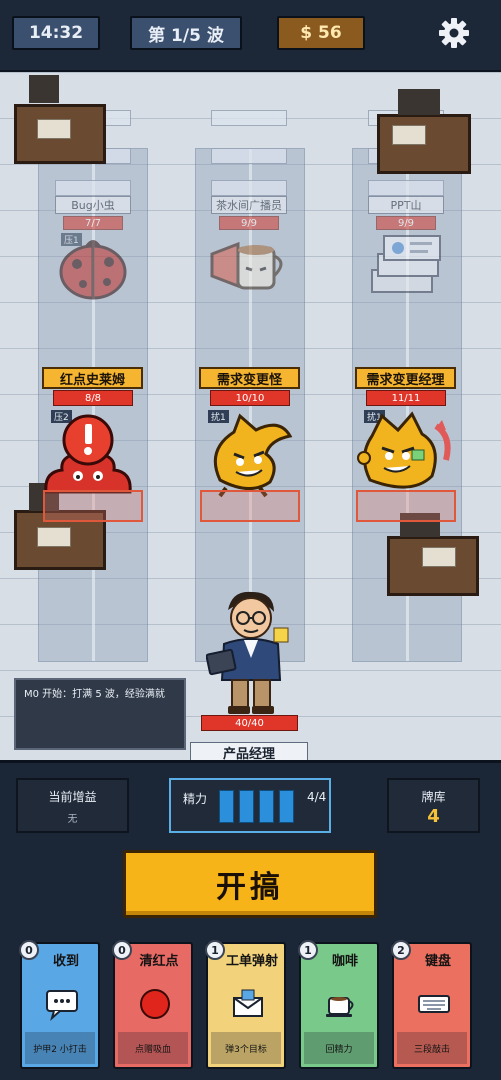 This screenshot has height=1080, width=501. I want to click on energy-panel: 精力 4/4, so click(250, 805).